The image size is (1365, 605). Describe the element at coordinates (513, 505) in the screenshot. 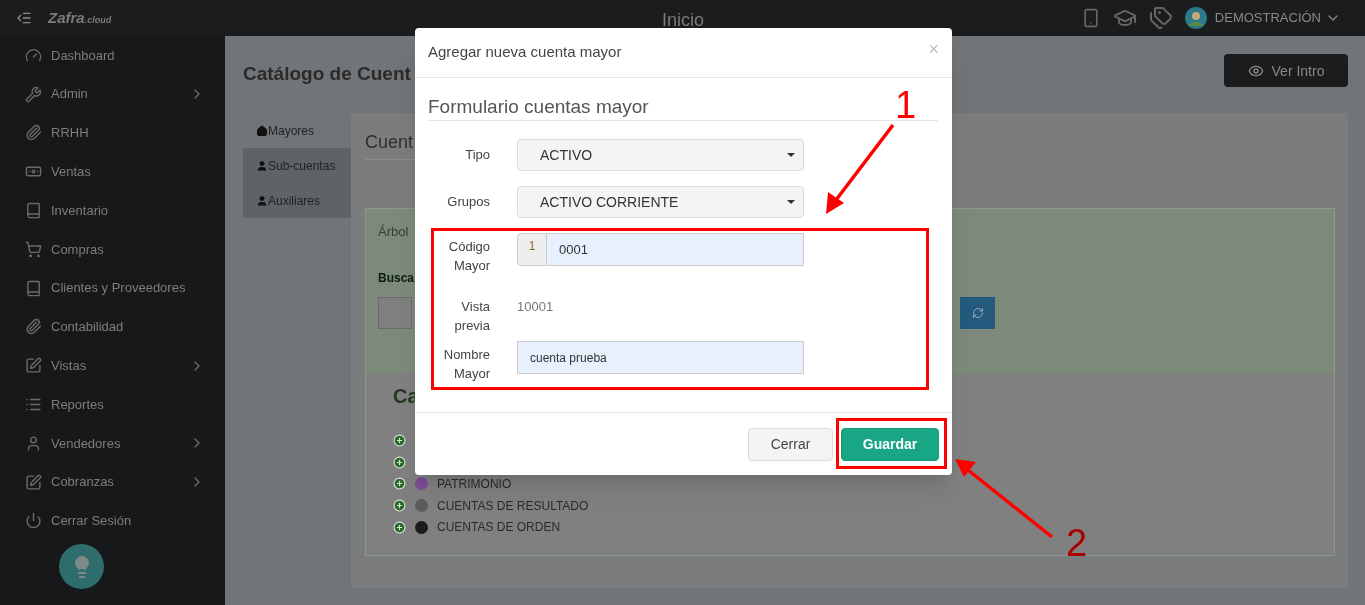

I see `tree-item: CUENTAS DE RESULTADO` at that location.